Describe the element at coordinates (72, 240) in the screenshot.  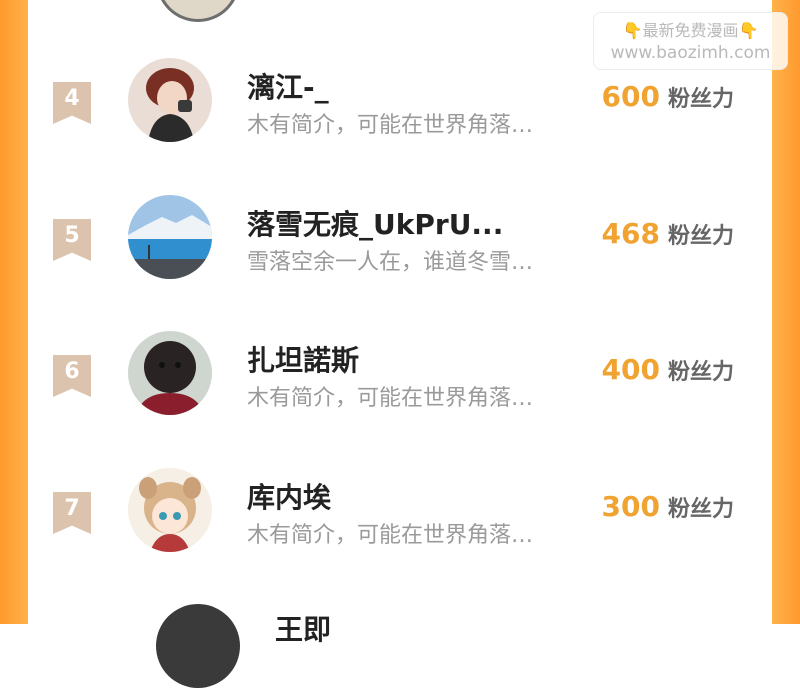
I see `rank-badge: 5` at that location.